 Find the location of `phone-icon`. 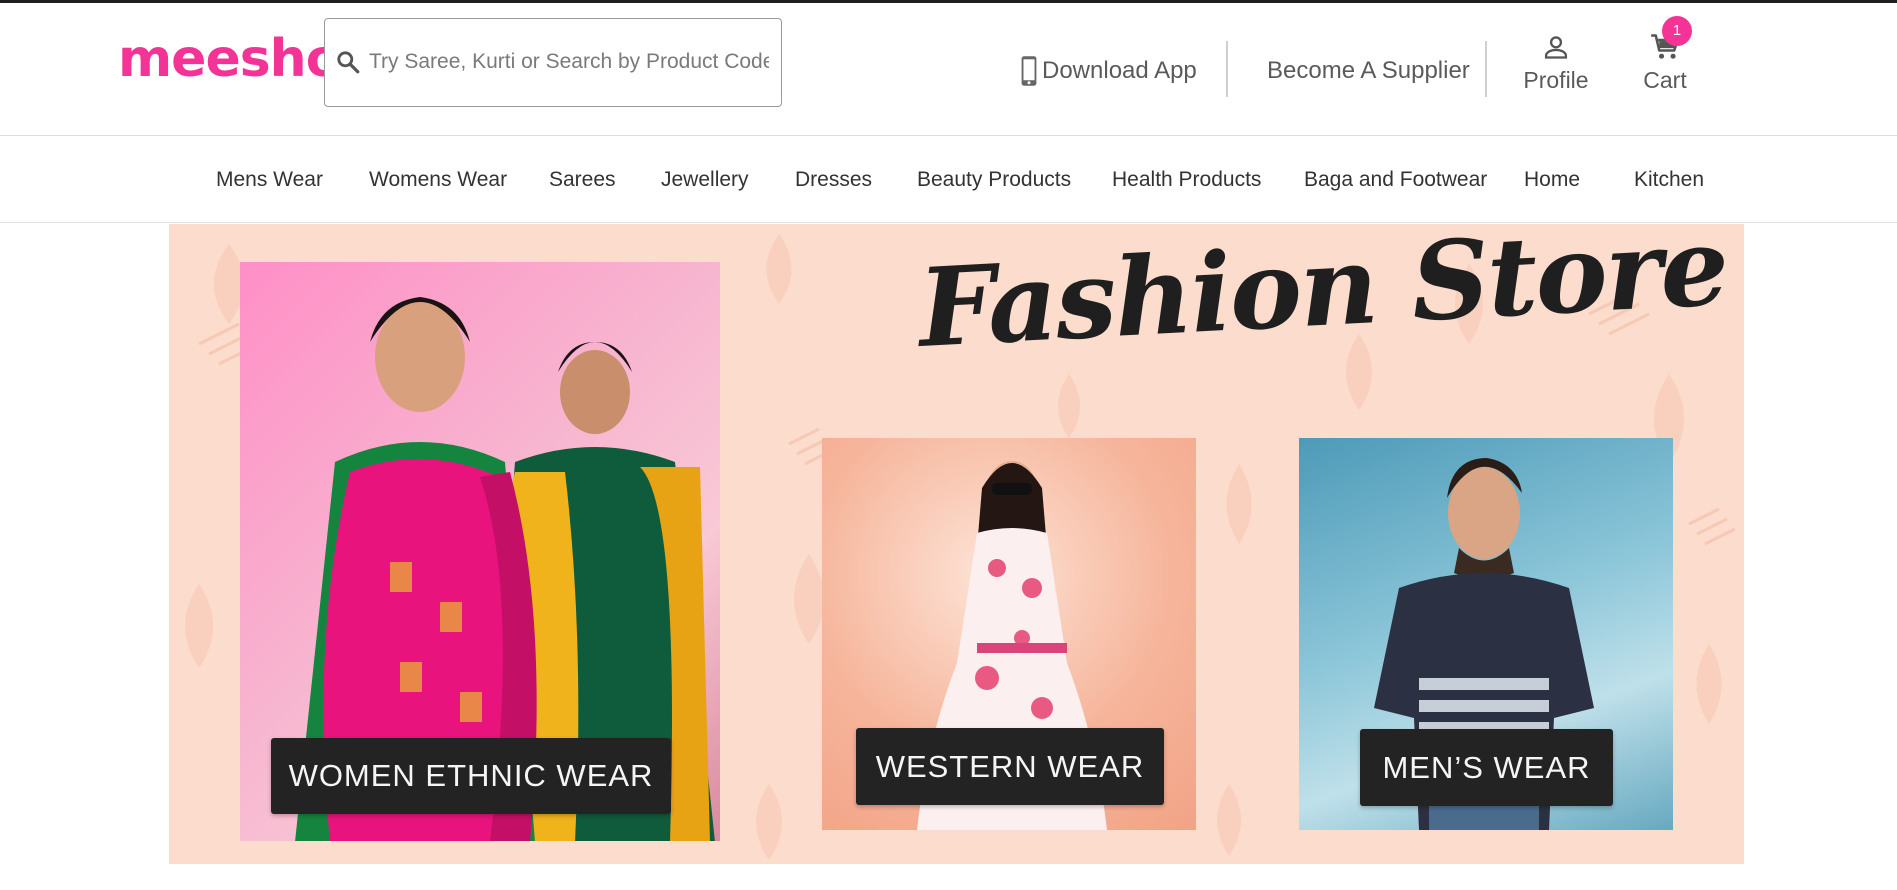

phone-icon is located at coordinates (1029, 71).